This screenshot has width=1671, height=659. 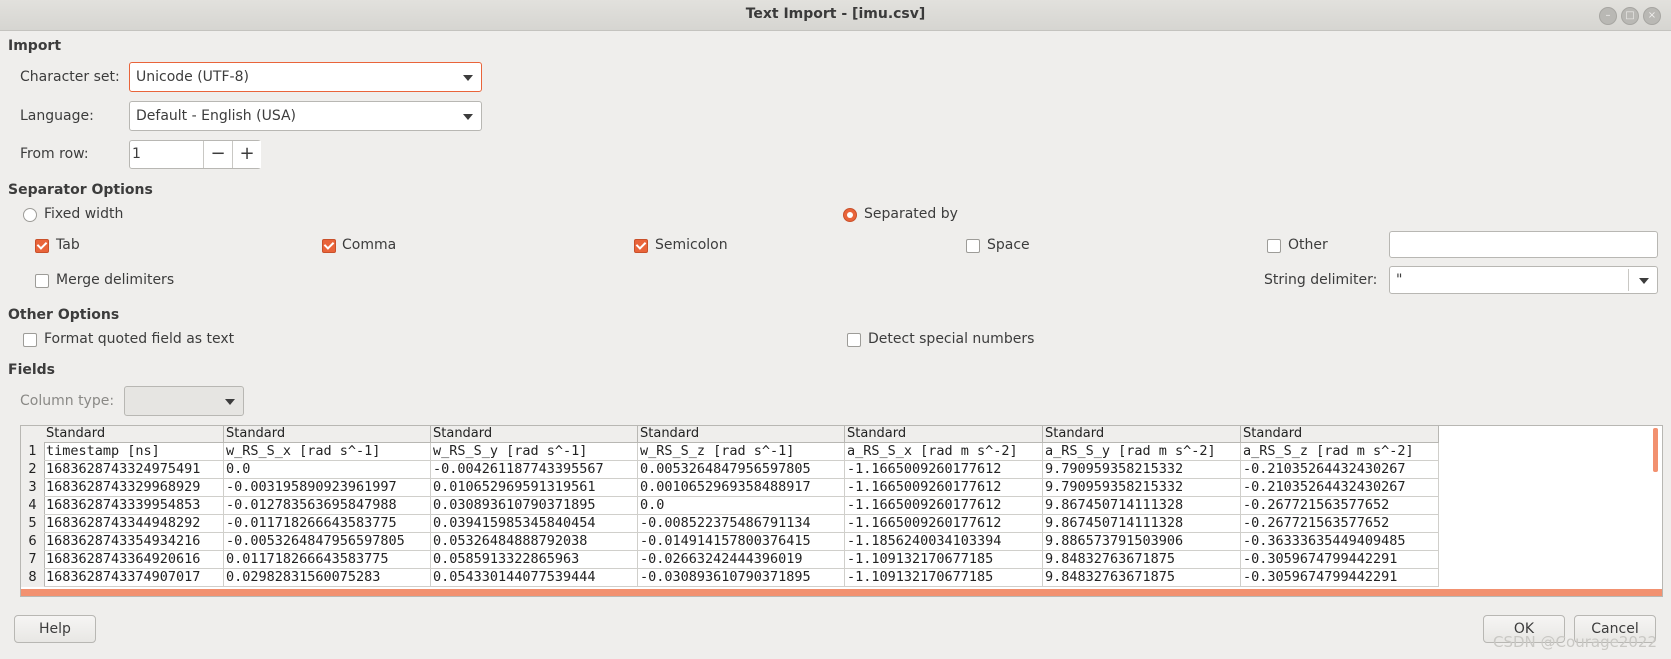 I want to click on column-type-combo, so click(x=184, y=401).